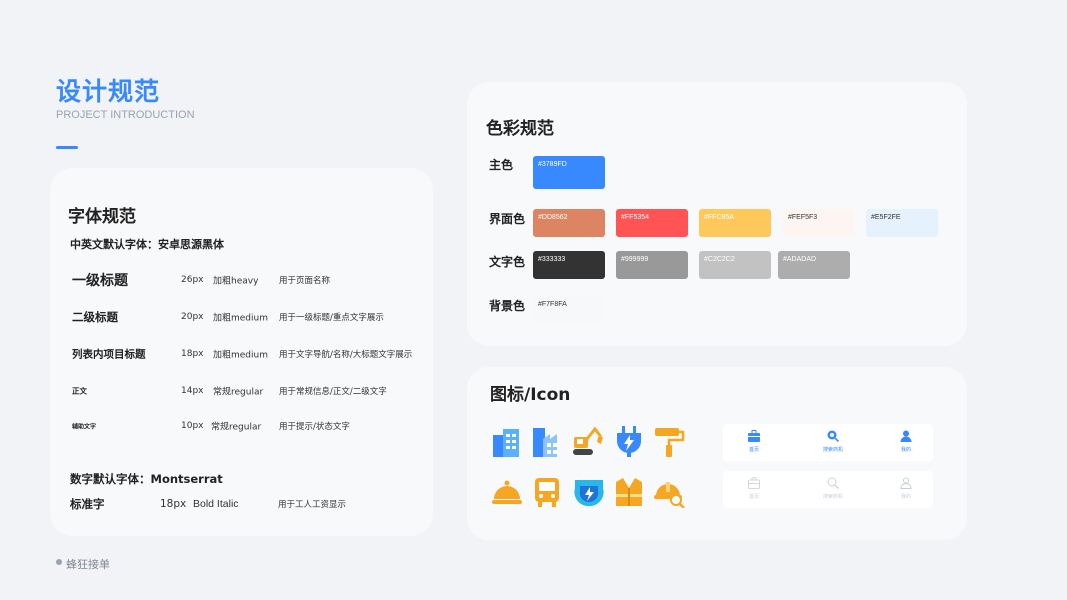 Image resolution: width=1067 pixels, height=600 pixels. Describe the element at coordinates (507, 306) in the screenshot. I see `color-group-label: 背景色` at that location.